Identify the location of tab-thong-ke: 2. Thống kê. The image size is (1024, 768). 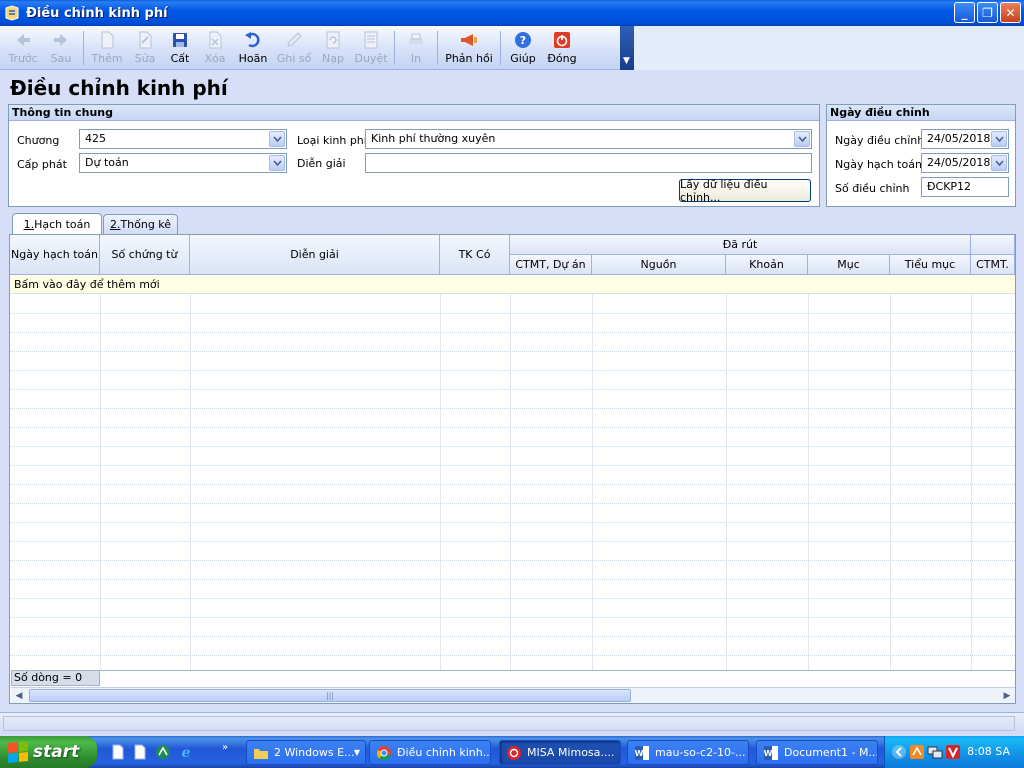
(140, 224).